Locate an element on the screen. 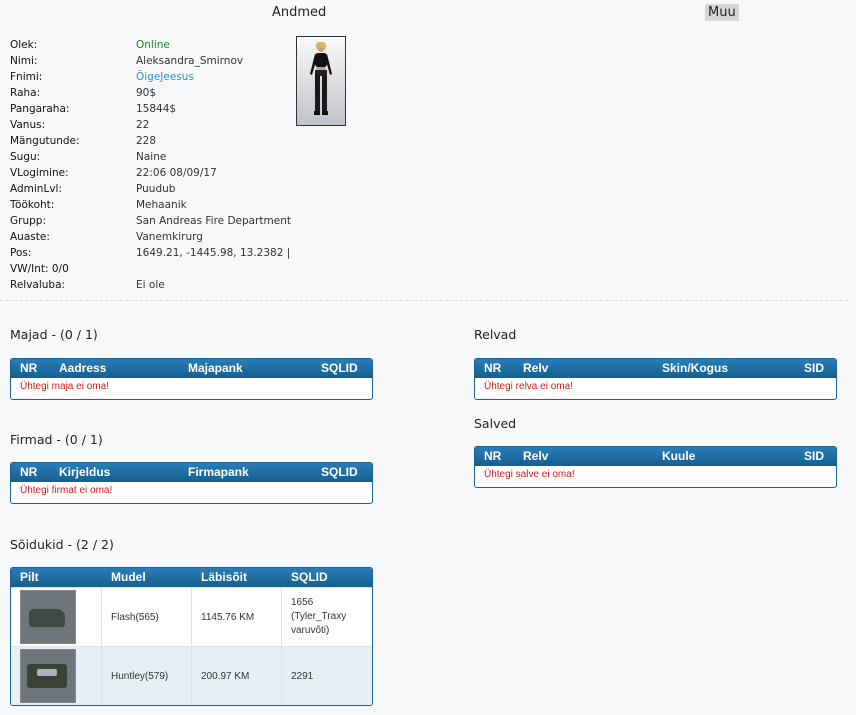 Image resolution: width=856 pixels, height=715 pixels. column-header: Majapank is located at coordinates (215, 368).